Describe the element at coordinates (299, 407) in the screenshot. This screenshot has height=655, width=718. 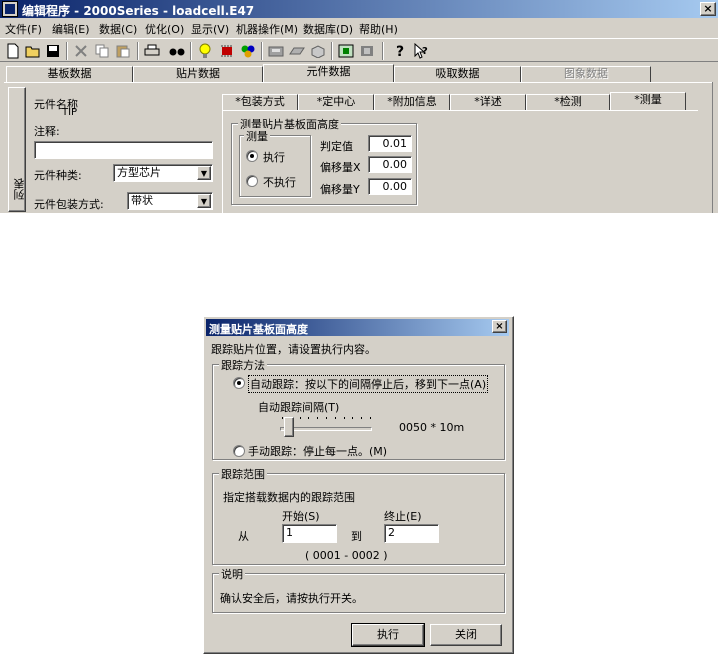
I see `auto-interval-label: 自动跟踪间隔(T)` at that location.